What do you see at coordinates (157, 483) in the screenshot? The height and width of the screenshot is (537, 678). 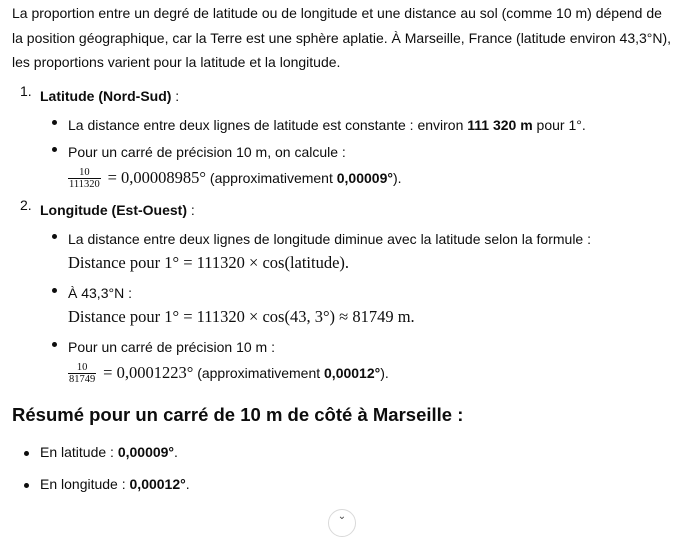 I see `item-bold: 0,00012°` at bounding box center [157, 483].